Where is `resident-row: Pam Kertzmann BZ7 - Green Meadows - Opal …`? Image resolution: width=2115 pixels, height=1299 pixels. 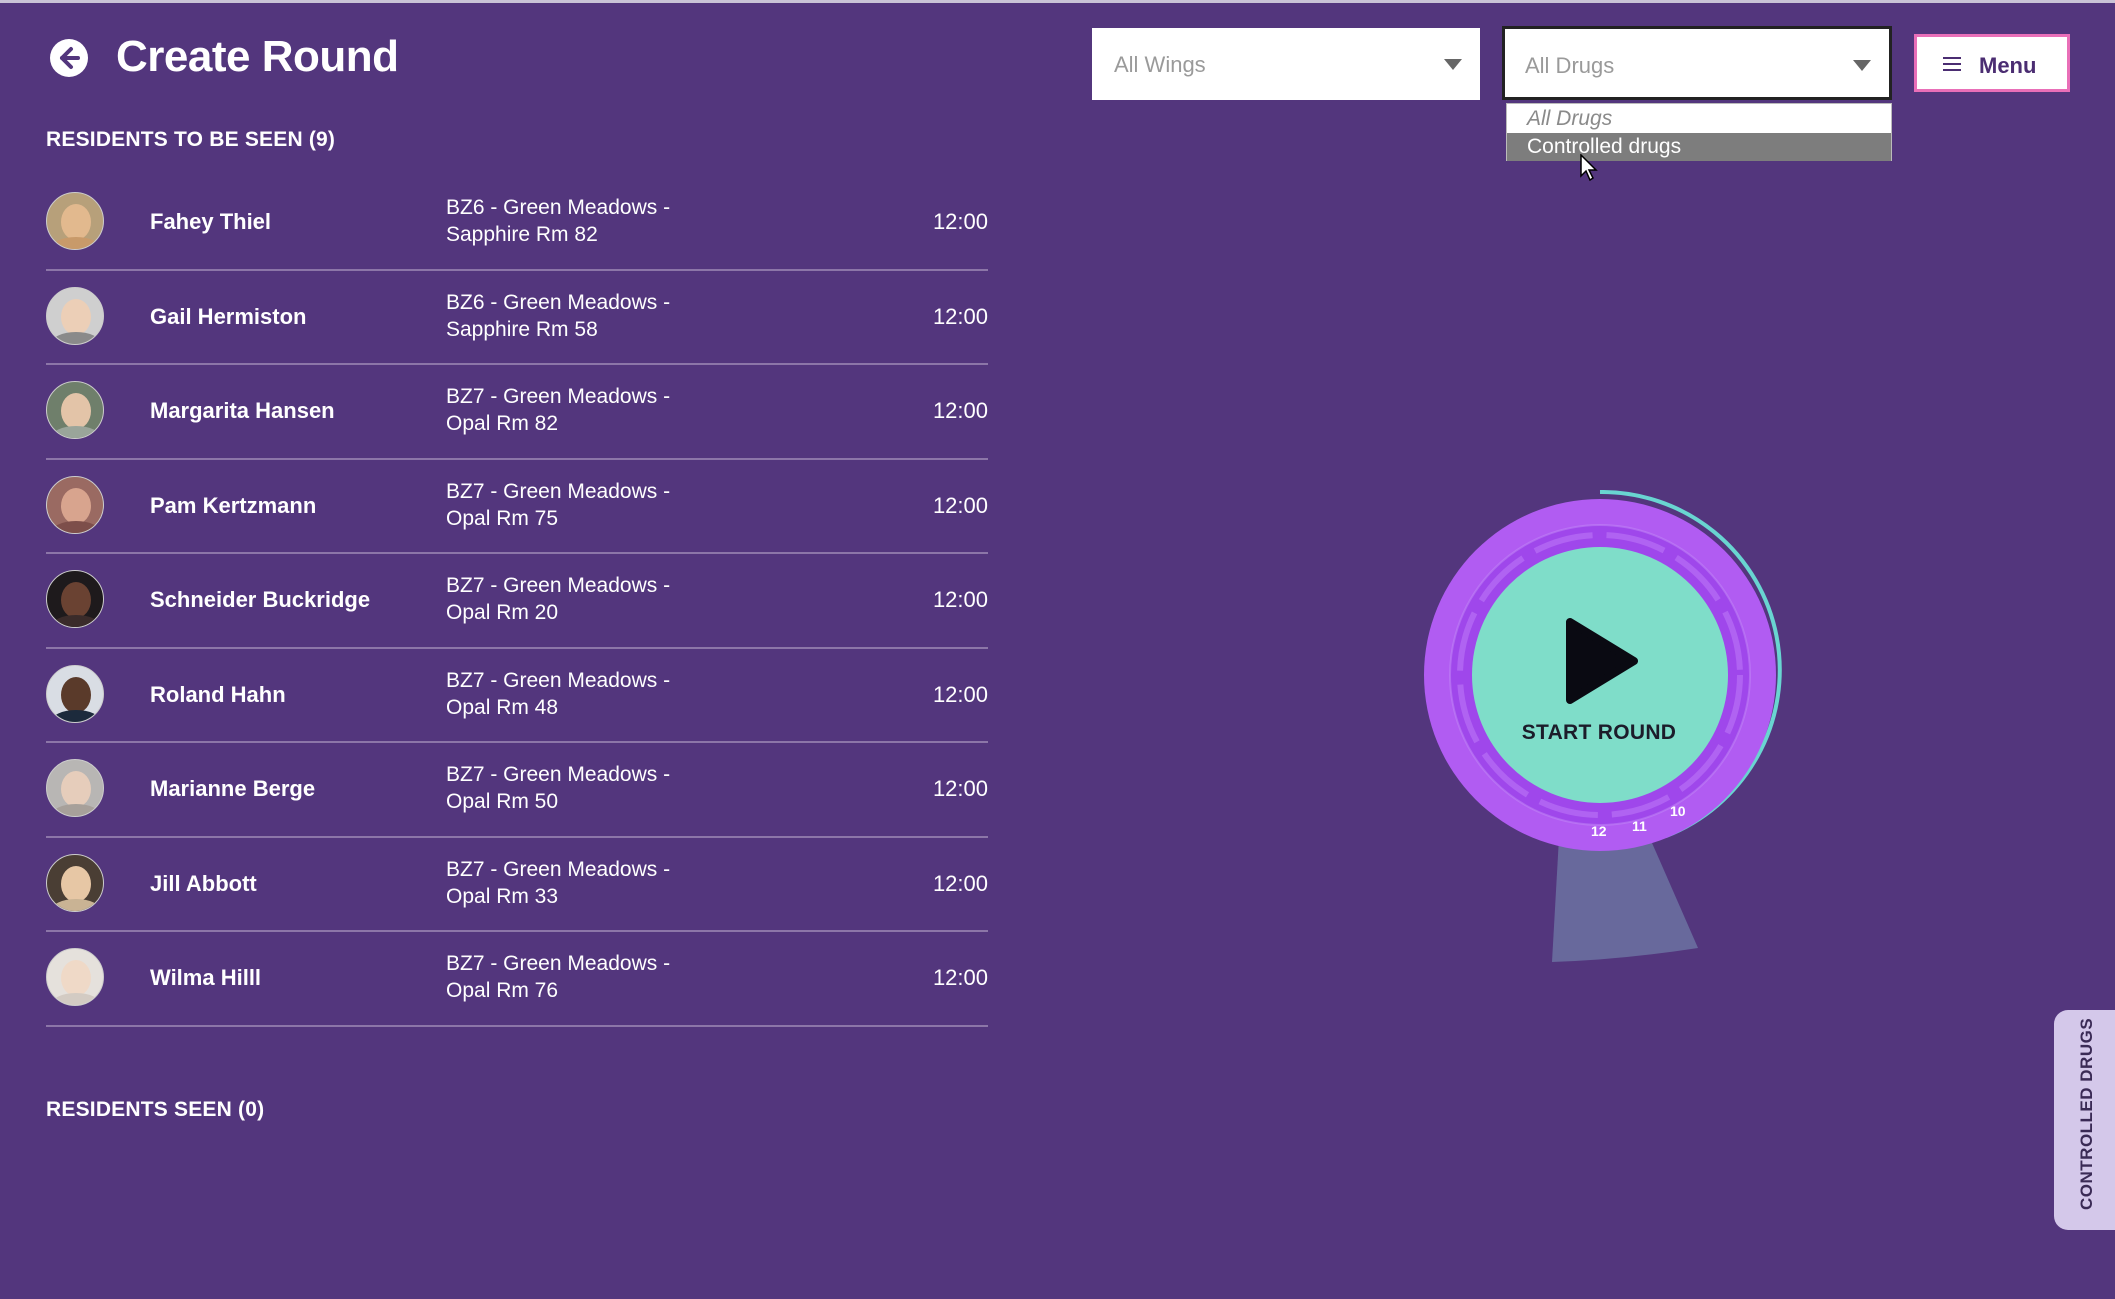 resident-row: Pam Kertzmann BZ7 - Green Meadows - Opal … is located at coordinates (517, 507).